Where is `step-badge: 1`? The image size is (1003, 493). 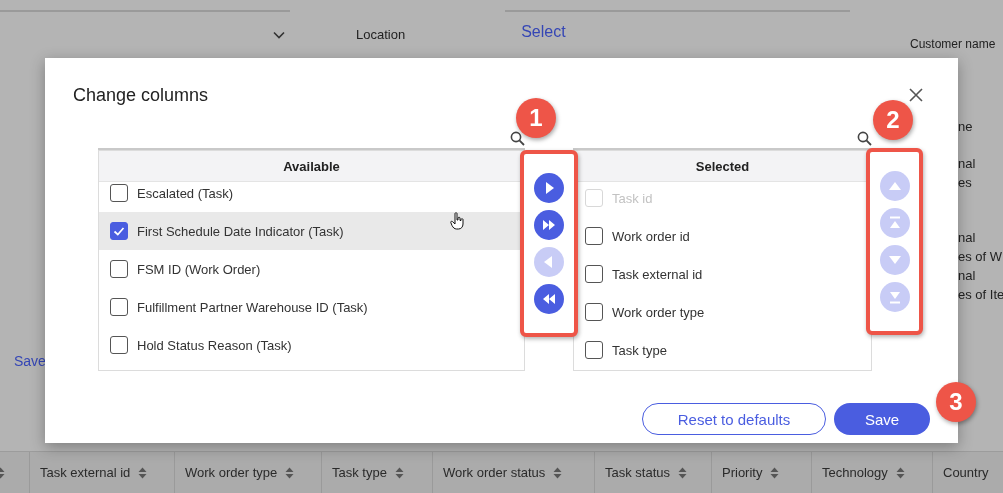 step-badge: 1 is located at coordinates (536, 118).